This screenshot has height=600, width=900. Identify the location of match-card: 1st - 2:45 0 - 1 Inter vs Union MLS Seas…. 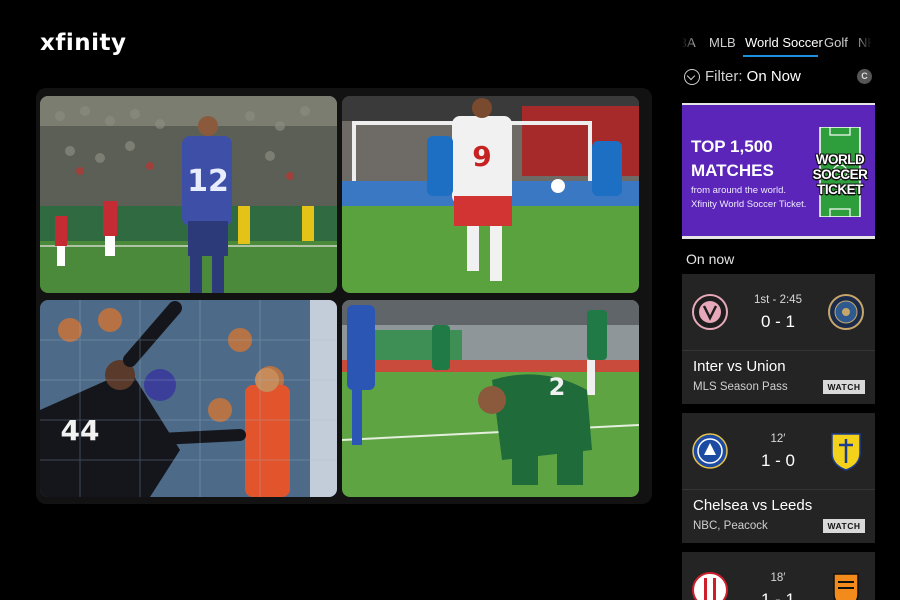
(778, 339).